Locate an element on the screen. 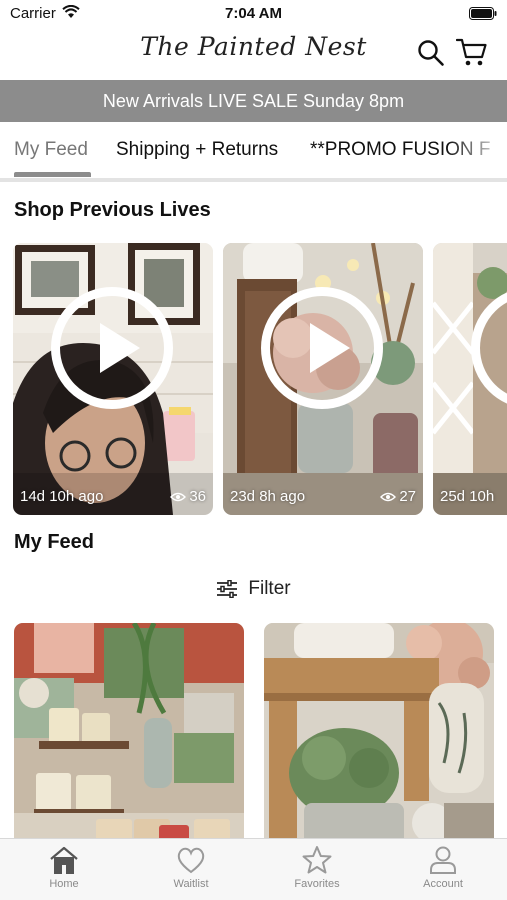  tabs-divider is located at coordinates (253, 180).